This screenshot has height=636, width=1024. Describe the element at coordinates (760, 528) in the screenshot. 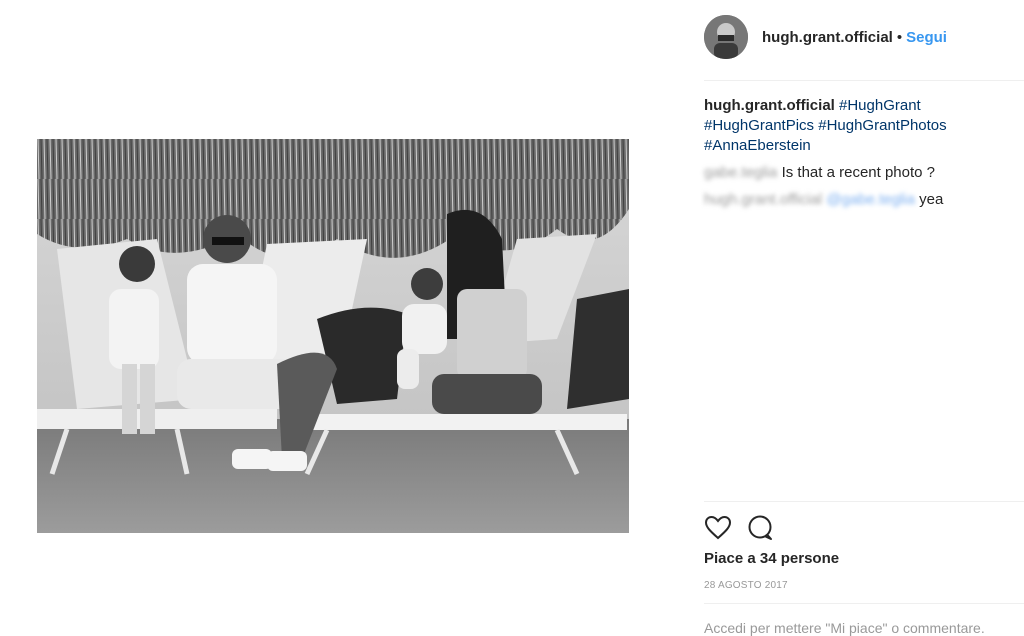

I see `comment-icon` at that location.